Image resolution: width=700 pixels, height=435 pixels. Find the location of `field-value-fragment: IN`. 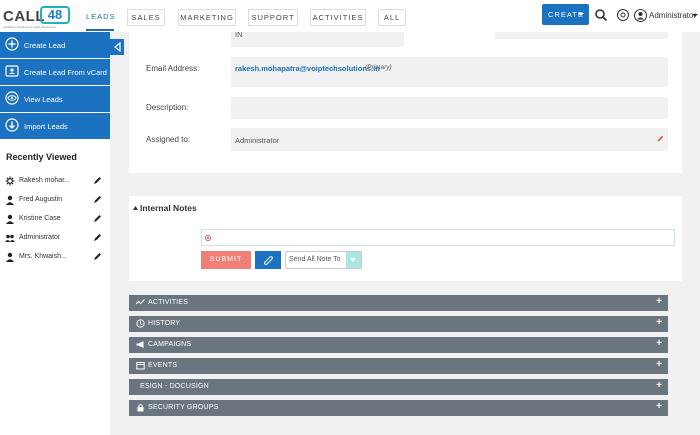

field-value-fragment: IN is located at coordinates (239, 34).